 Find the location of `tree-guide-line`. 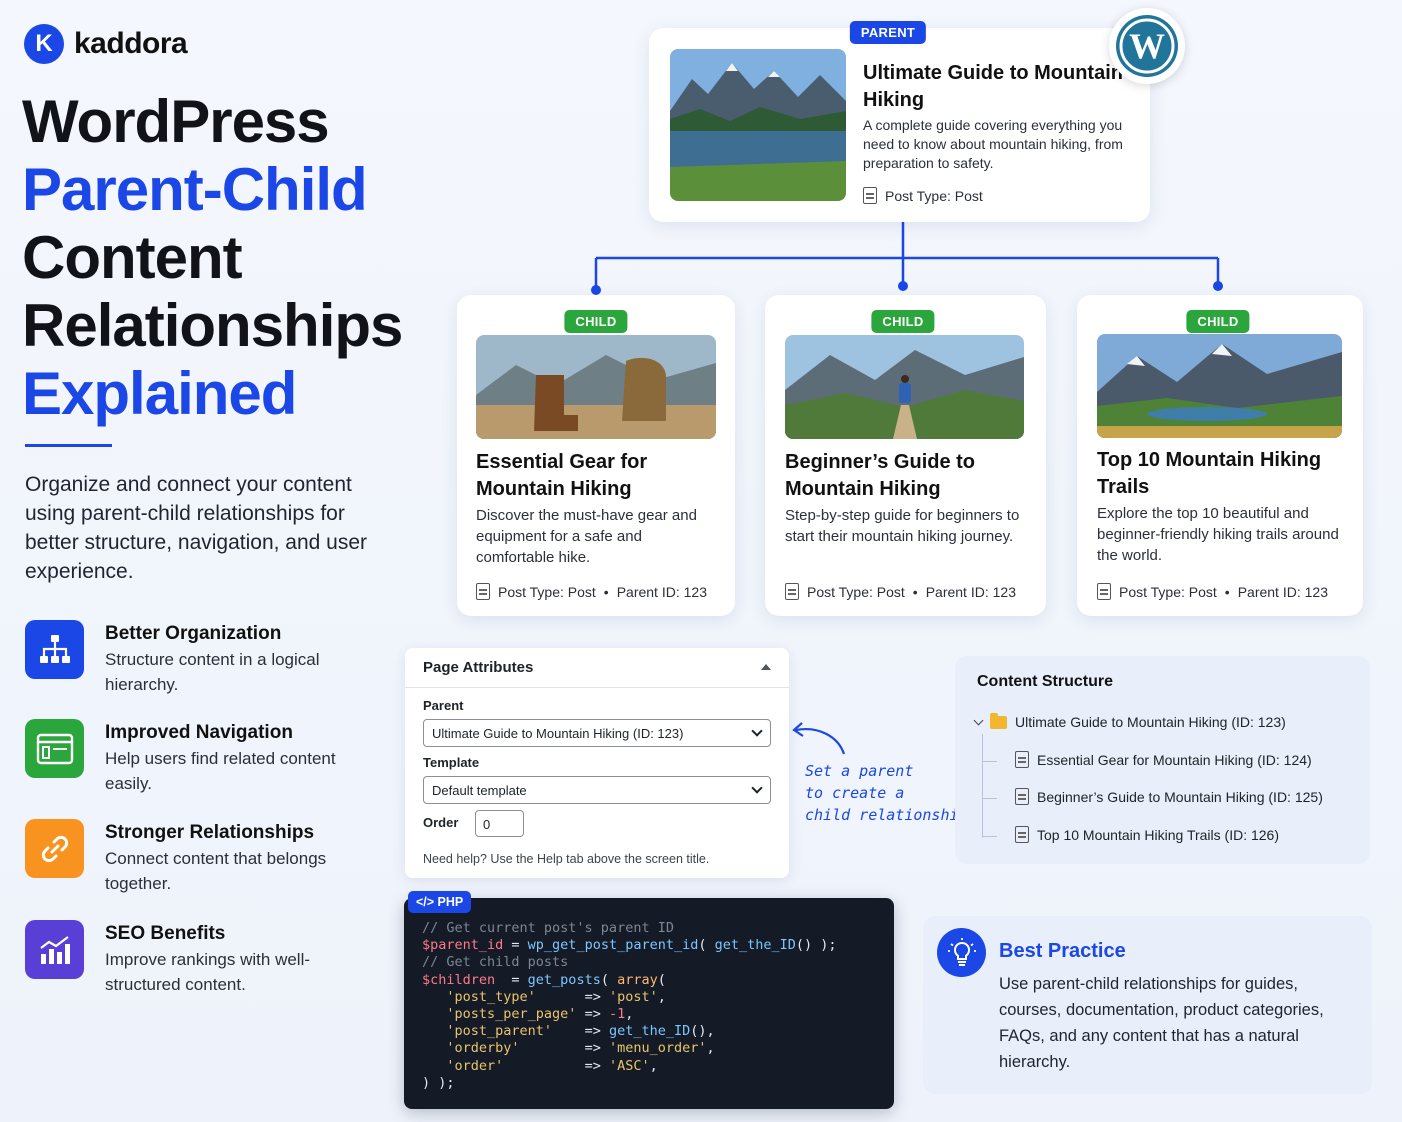

tree-guide-line is located at coordinates (982, 786).